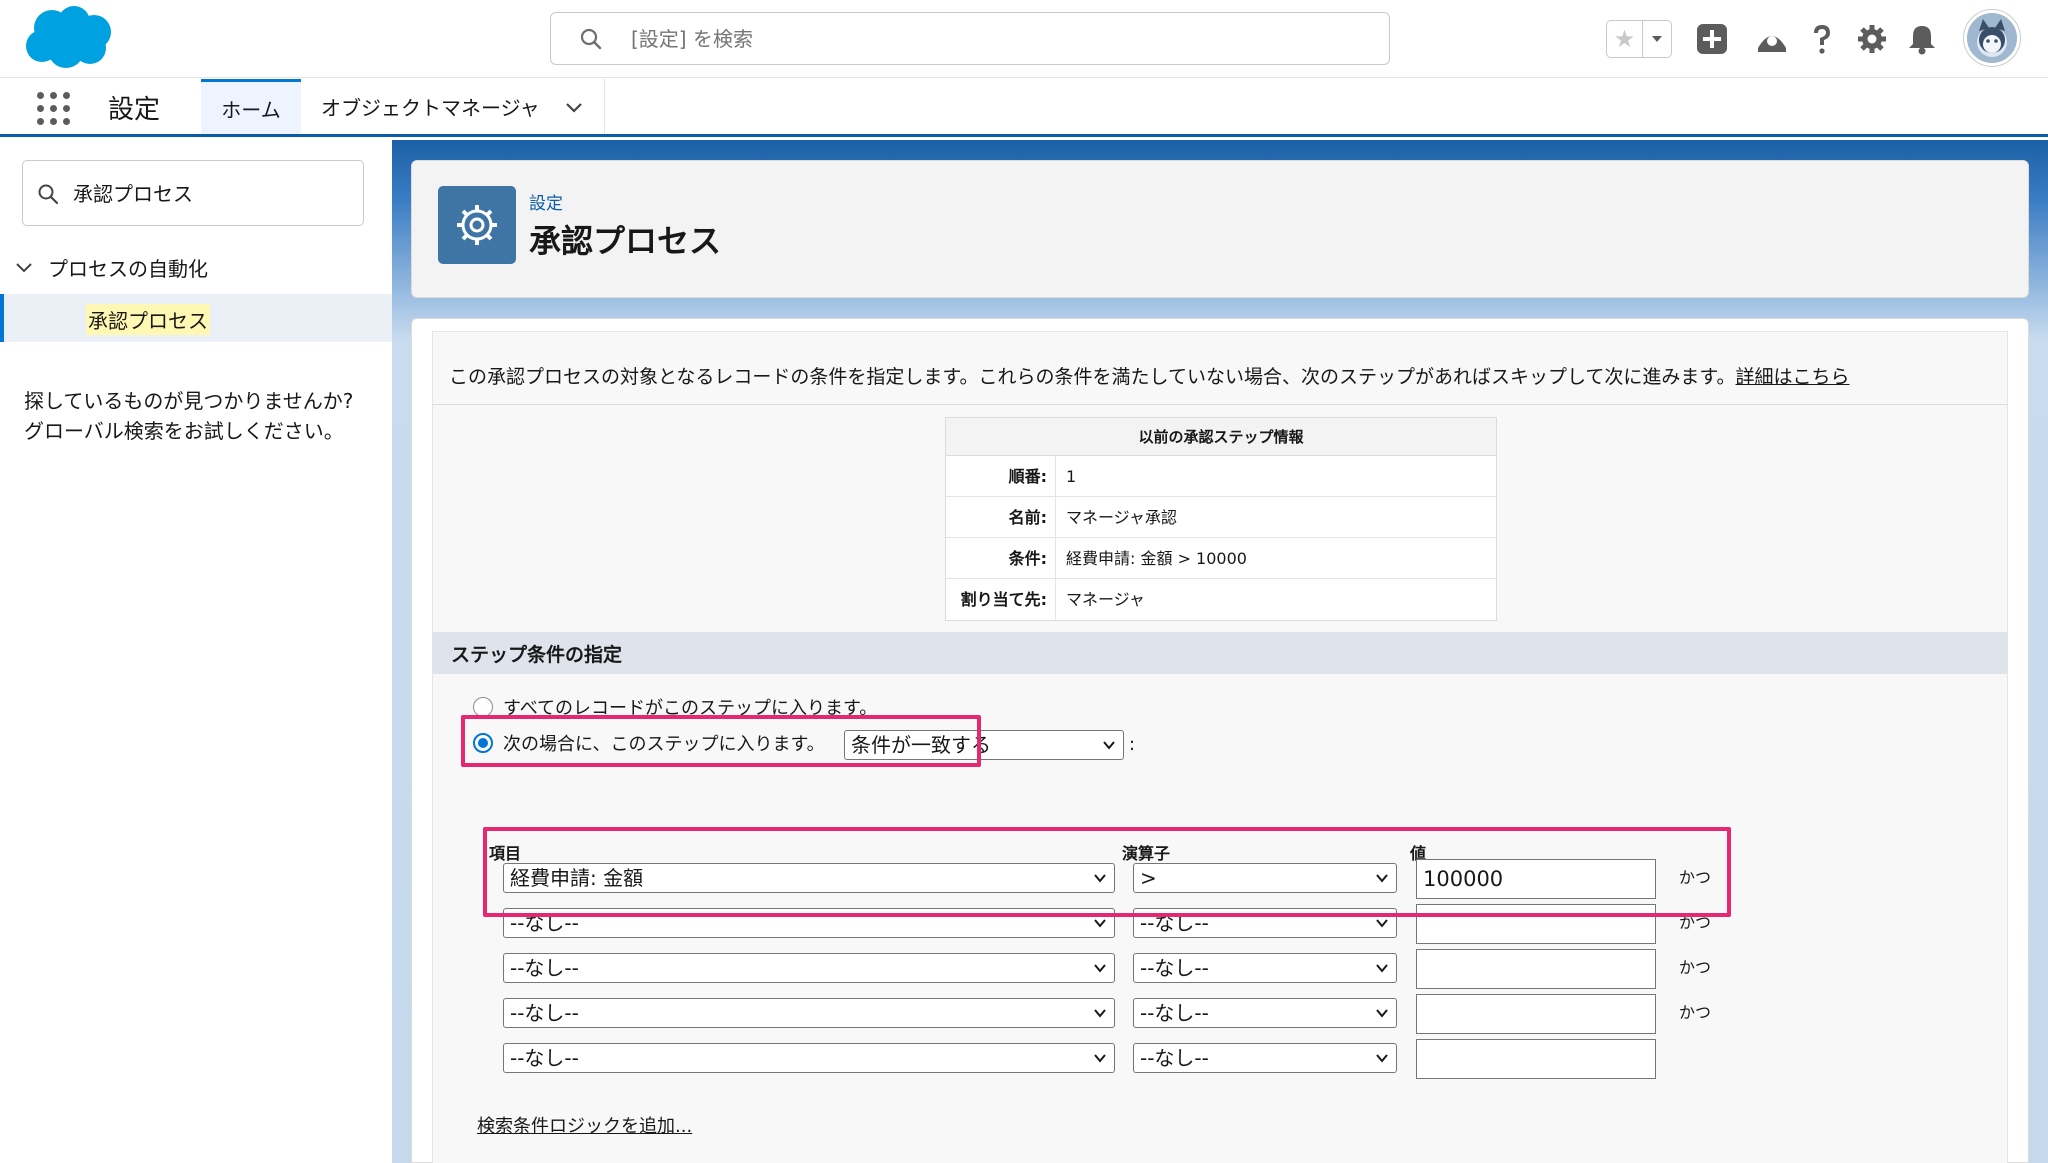 This screenshot has height=1163, width=2048. What do you see at coordinates (477, 225) in the screenshot?
I see `setup-gear-icon` at bounding box center [477, 225].